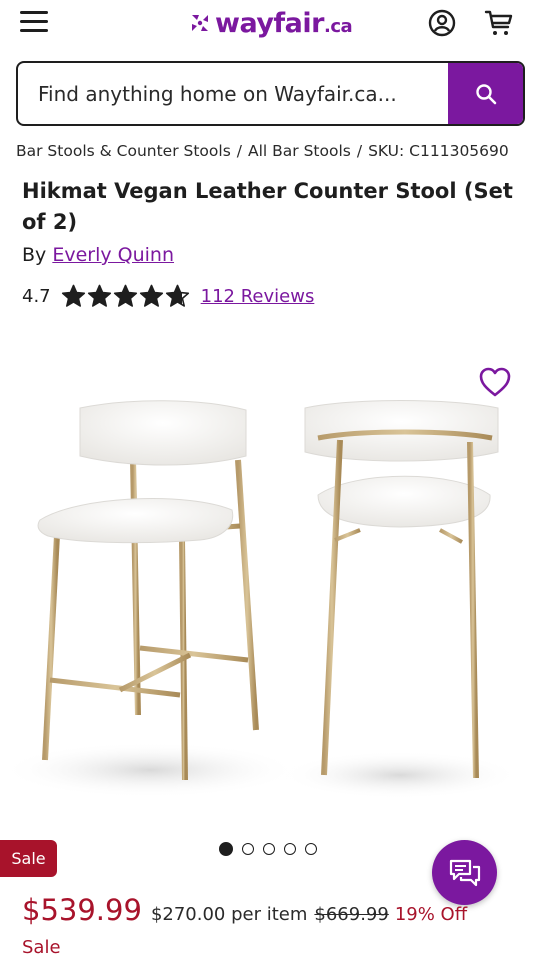 The image size is (541, 960). What do you see at coordinates (431, 914) in the screenshot?
I see `discount-percent: 19% Off` at bounding box center [431, 914].